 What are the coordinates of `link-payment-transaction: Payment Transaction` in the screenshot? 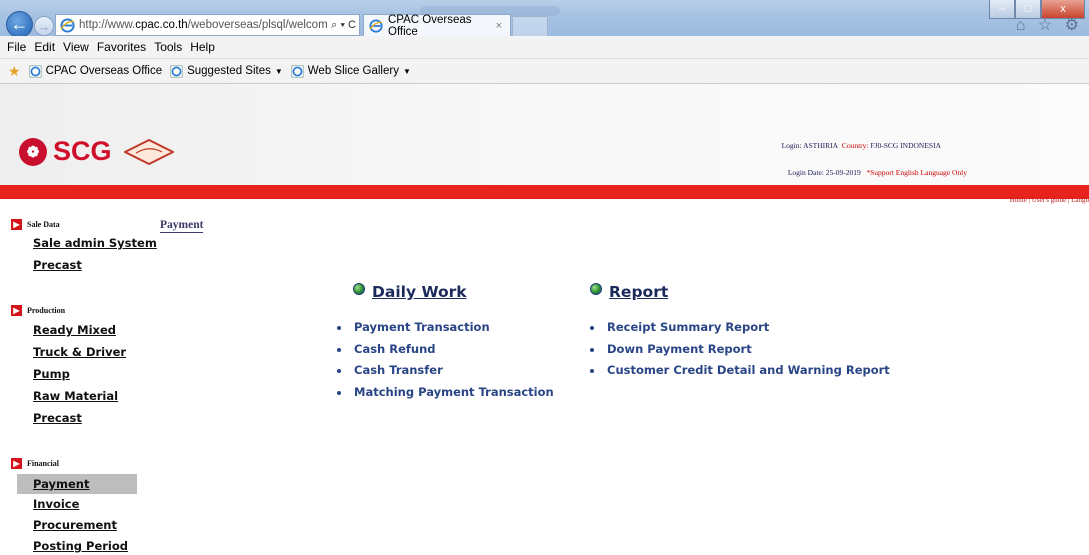 It's located at (444, 331).